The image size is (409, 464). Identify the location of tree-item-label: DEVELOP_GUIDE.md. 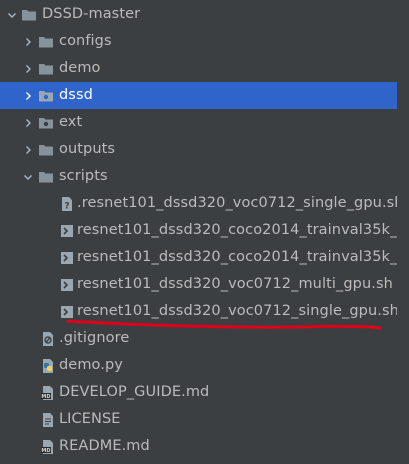
(134, 392).